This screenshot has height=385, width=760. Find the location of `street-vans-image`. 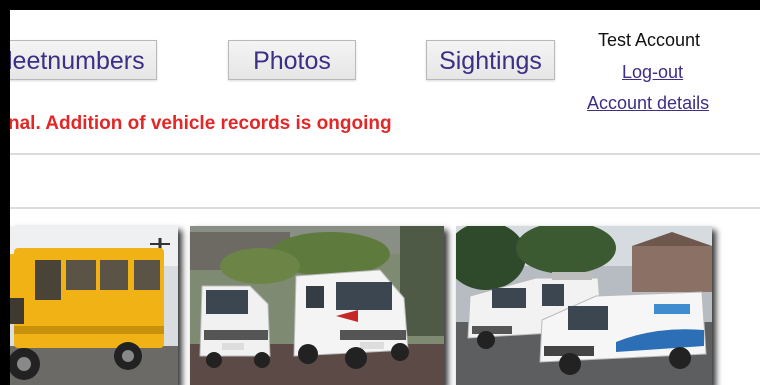

street-vans-image is located at coordinates (584, 305).